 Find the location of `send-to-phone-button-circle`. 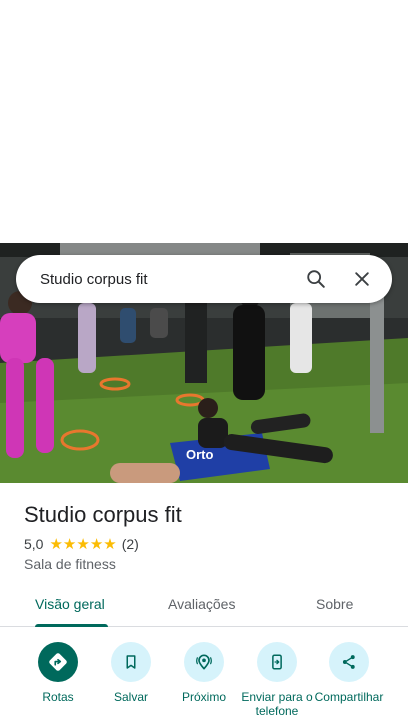

send-to-phone-button-circle is located at coordinates (277, 662).